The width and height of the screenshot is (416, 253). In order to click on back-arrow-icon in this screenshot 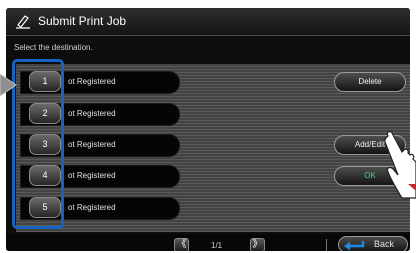, I will do `click(354, 246)`.